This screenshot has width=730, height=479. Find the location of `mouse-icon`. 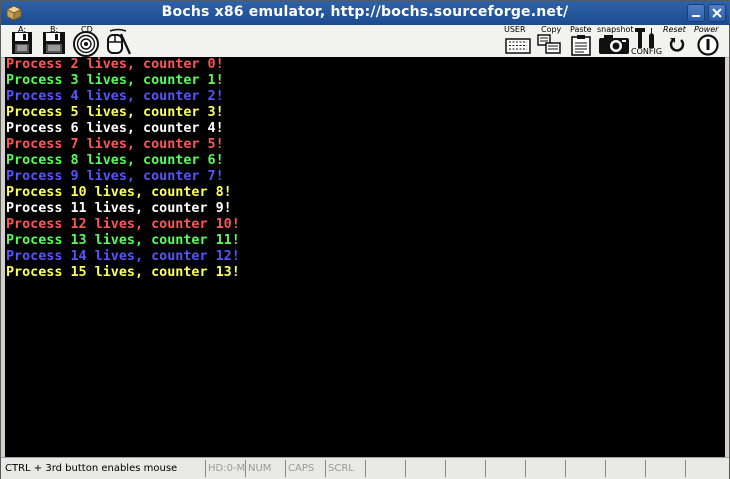

mouse-icon is located at coordinates (119, 41).